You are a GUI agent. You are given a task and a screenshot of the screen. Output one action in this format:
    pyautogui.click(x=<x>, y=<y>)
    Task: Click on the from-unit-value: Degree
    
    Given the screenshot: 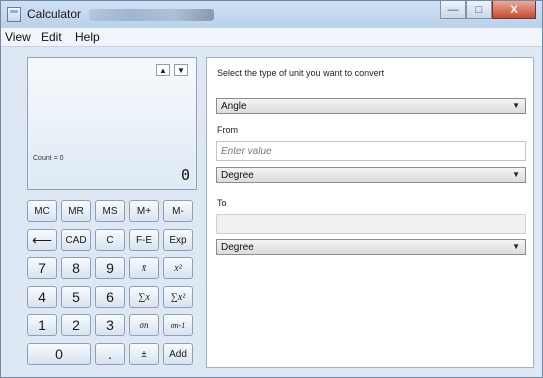 What is the action you would take?
    pyautogui.click(x=237, y=175)
    